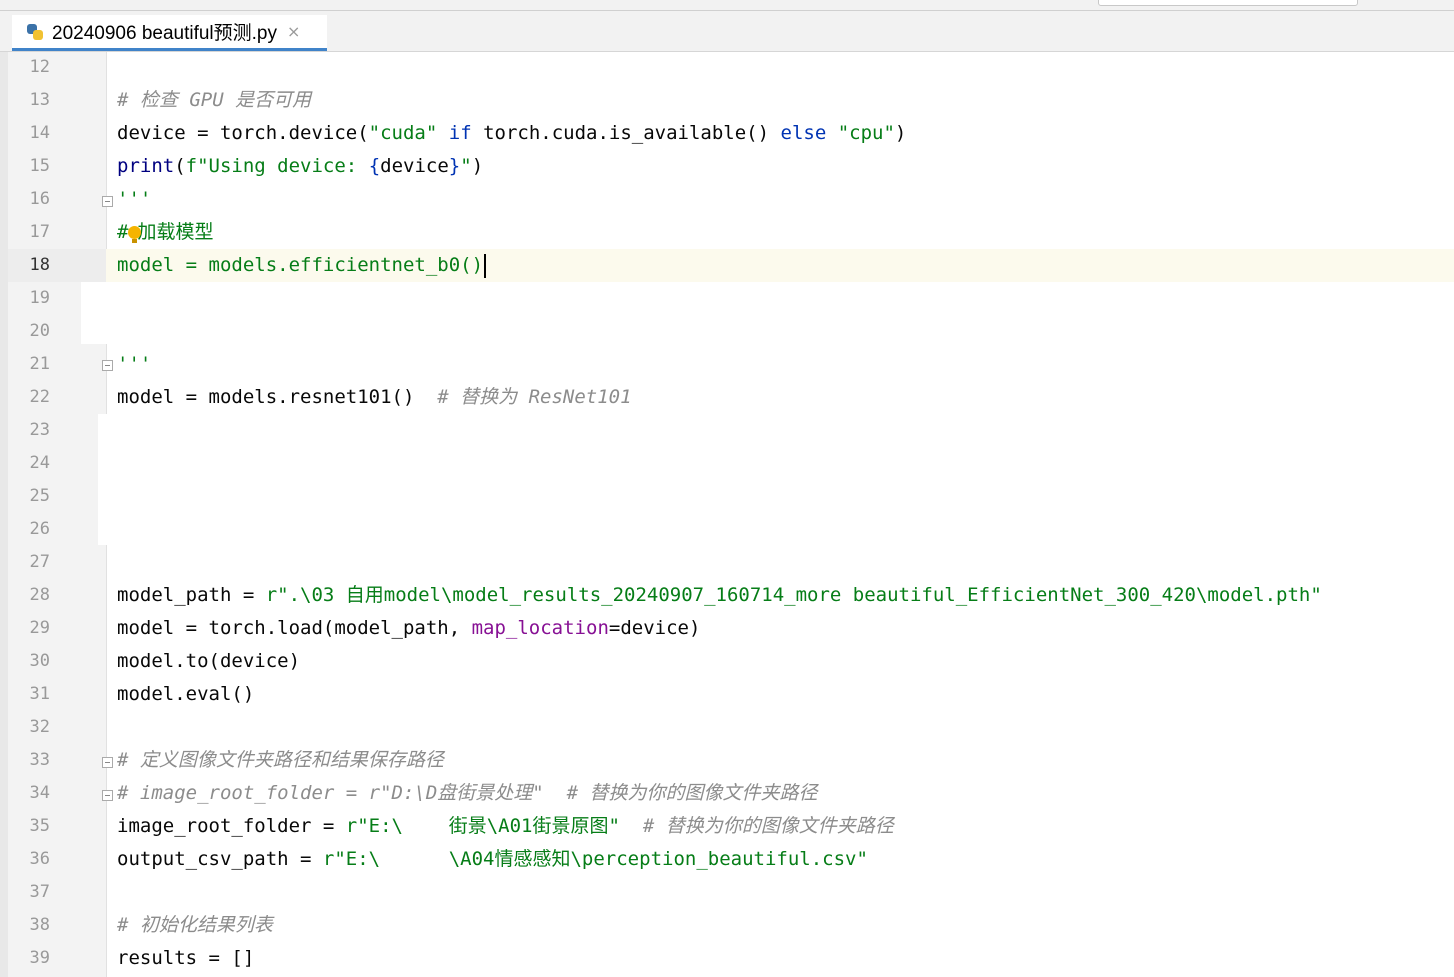  What do you see at coordinates (134, 364) in the screenshot?
I see `code-line-21: '''` at bounding box center [134, 364].